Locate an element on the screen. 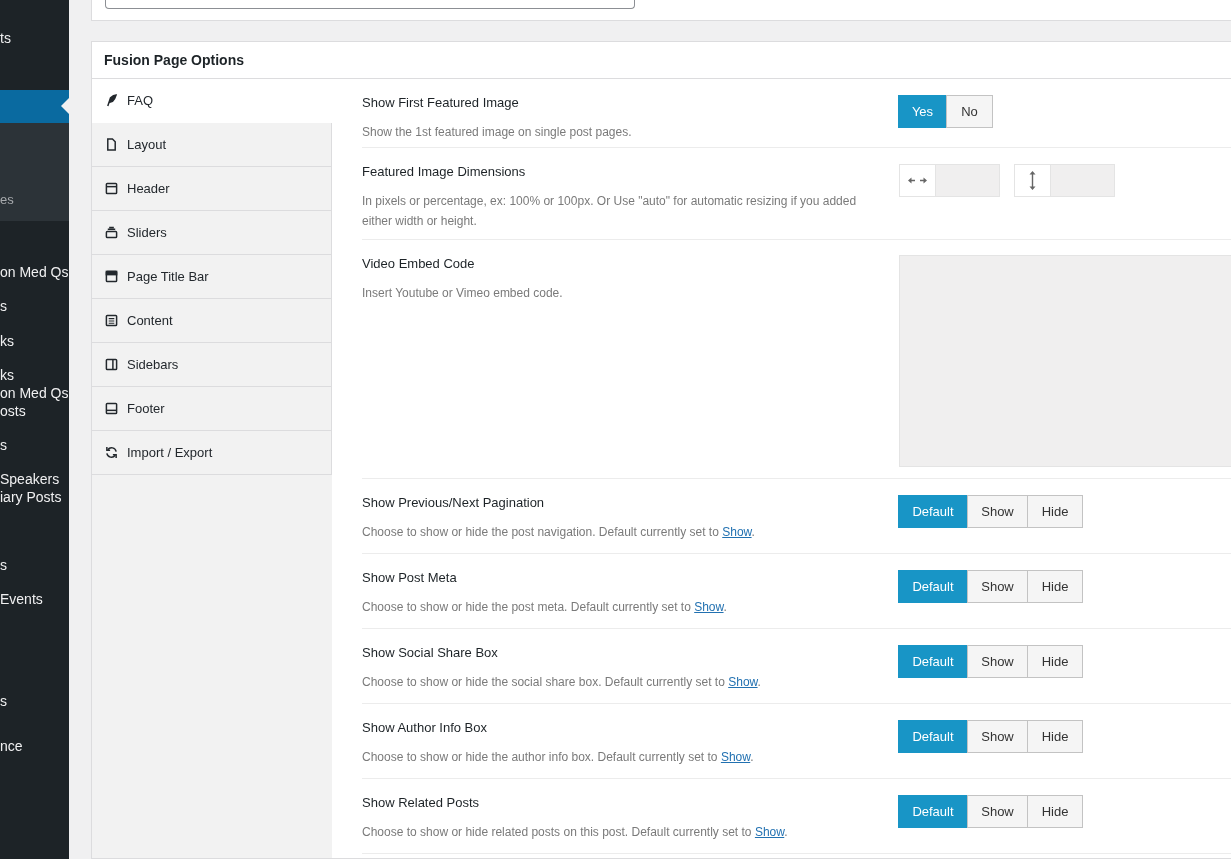 This screenshot has height=859, width=1231. option-description: Choose to show or hide related posts on this post. Default currently set to Show. is located at coordinates (575, 832).